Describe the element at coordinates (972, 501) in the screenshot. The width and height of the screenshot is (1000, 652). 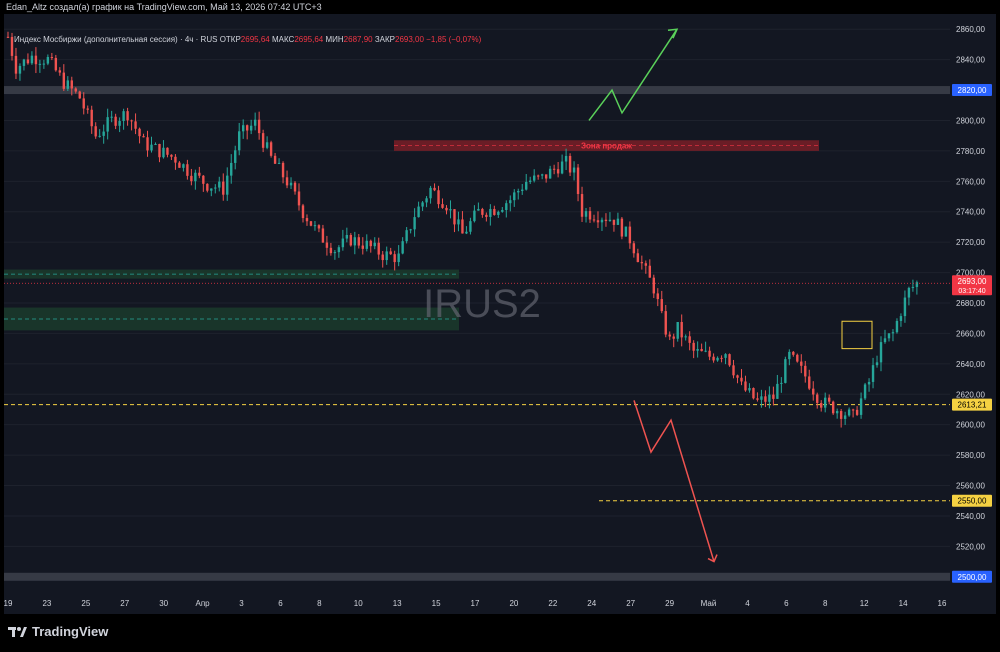
I see `level-tag-label: 2550,00` at that location.